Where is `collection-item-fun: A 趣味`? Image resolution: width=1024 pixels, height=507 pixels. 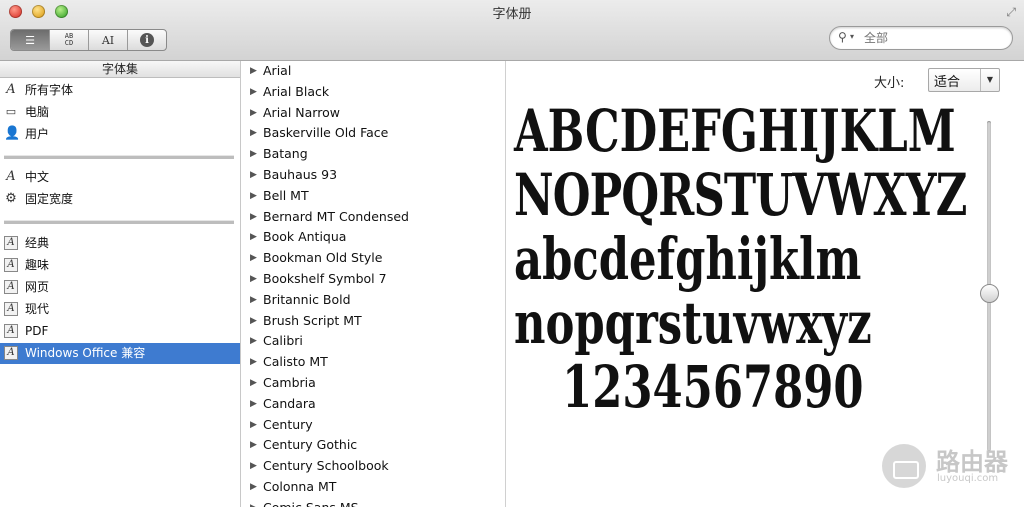
collection-item-fun: A 趣味 is located at coordinates (120, 265).